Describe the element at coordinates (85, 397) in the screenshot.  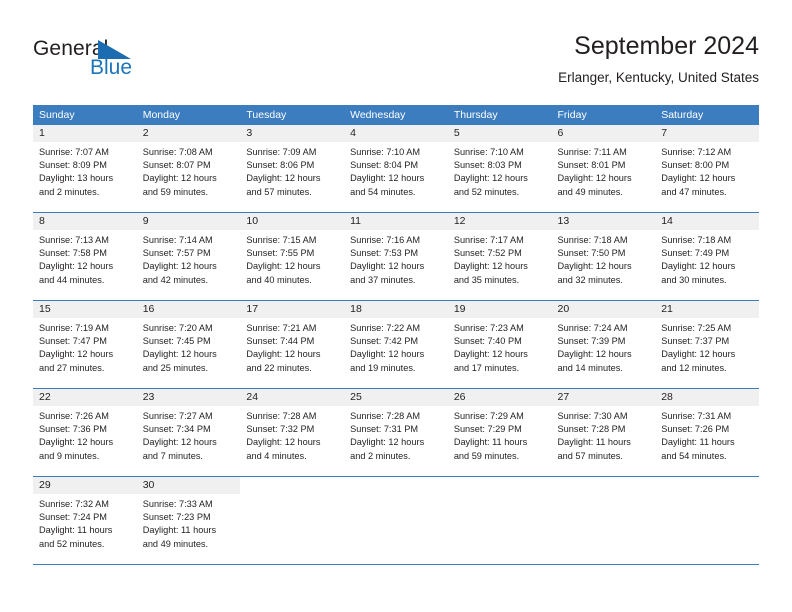
I see `day-number-band: 22` at that location.